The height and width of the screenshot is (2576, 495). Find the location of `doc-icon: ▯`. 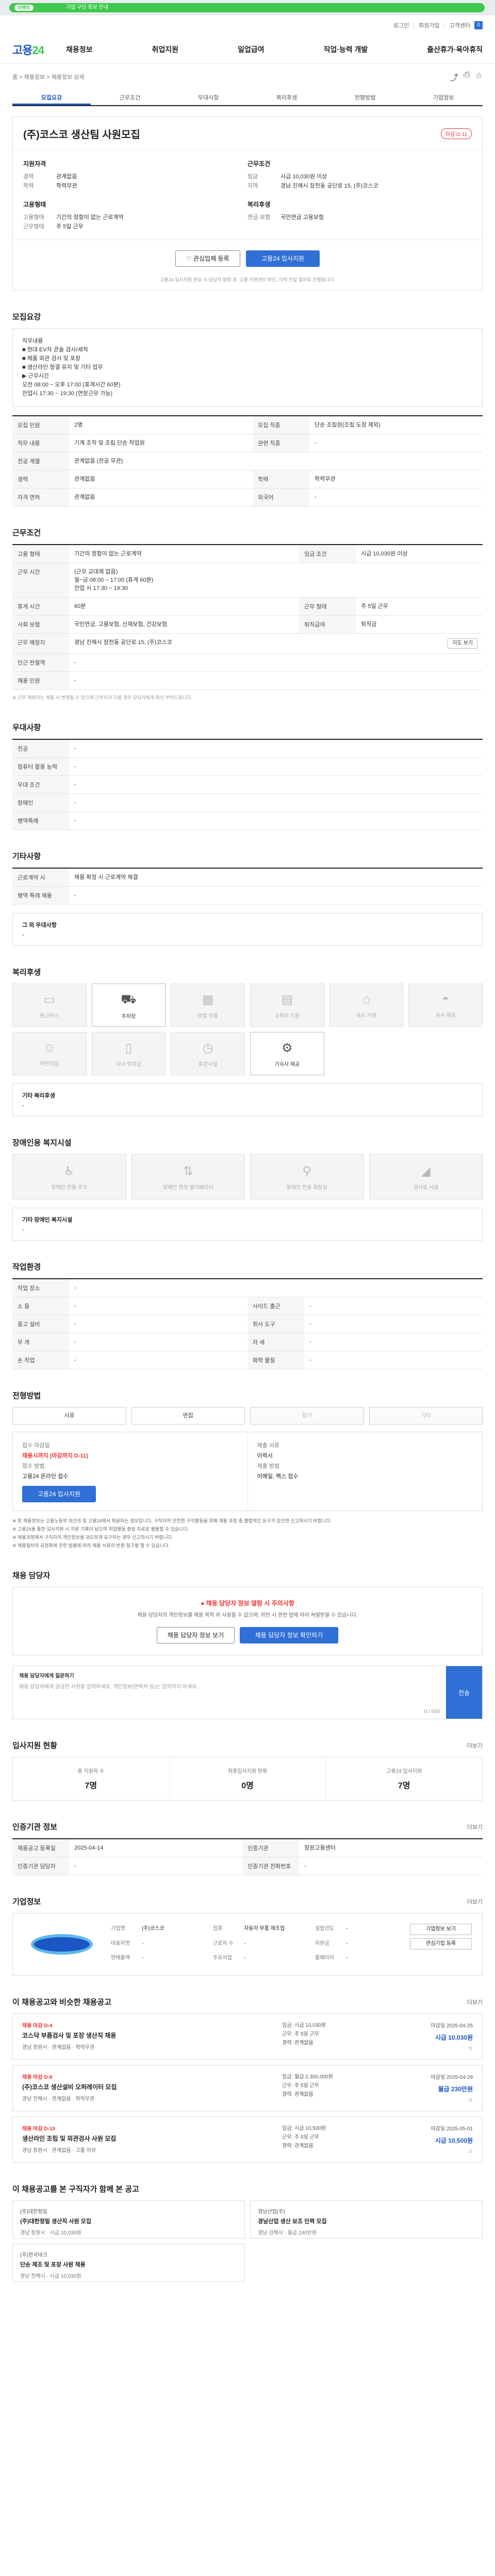

doc-icon: ▯ is located at coordinates (129, 1048).